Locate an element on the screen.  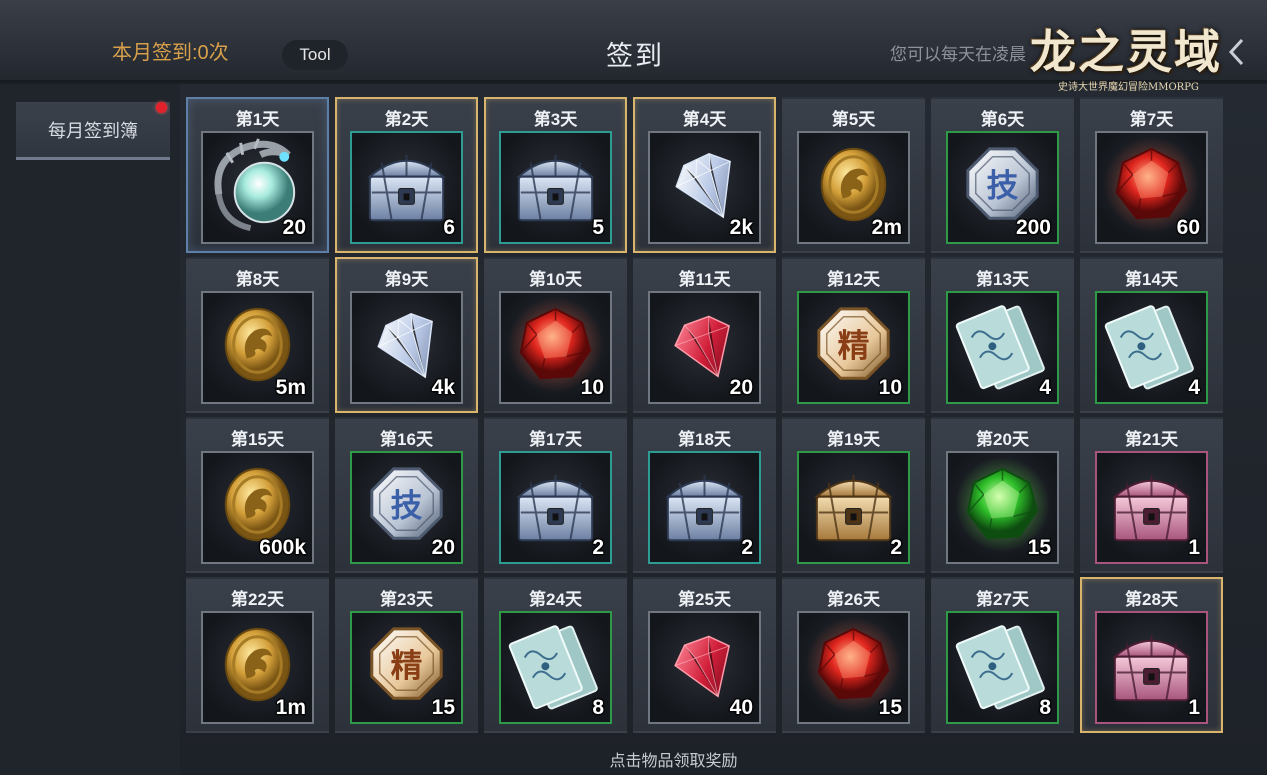
reward-cell: 第16天 技 20 is located at coordinates (406, 495).